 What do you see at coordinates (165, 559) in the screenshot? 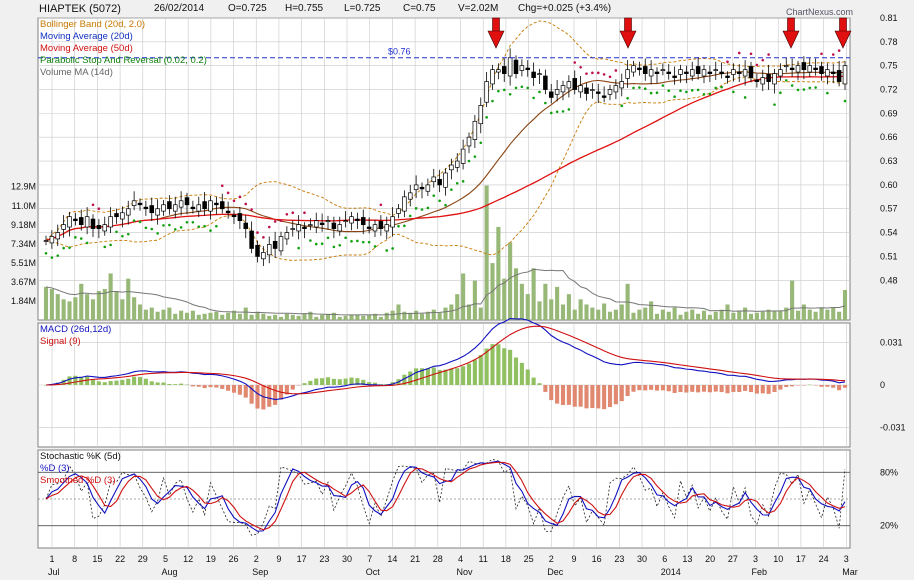
I see `date-tick-label: 5` at bounding box center [165, 559].